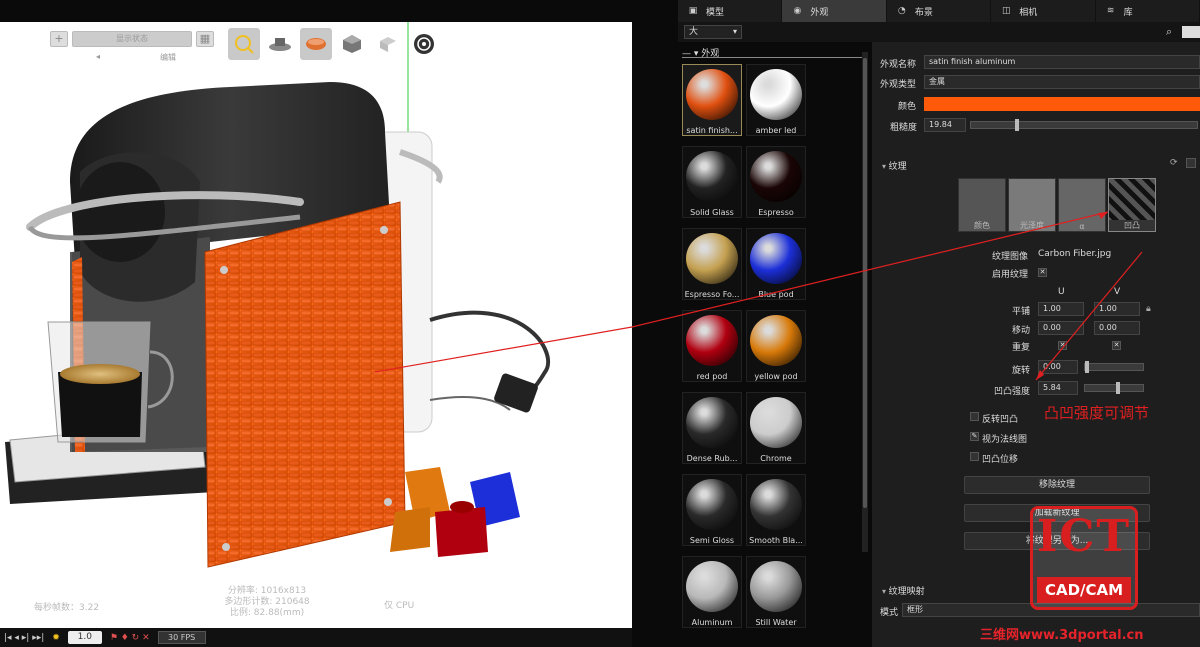 Image resolution: width=1200 pixels, height=647 pixels. I want to click on cadcam-label: CAD/CAM, so click(1084, 590).